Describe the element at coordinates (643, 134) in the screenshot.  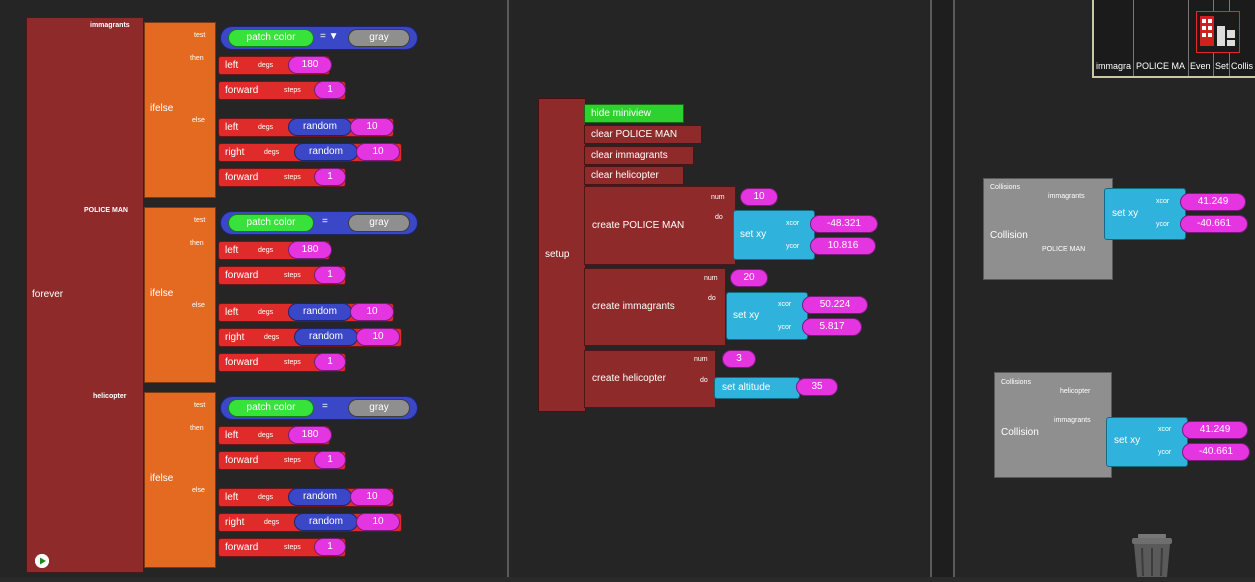
I see `clear-police-command: clear POLICE MAN` at that location.